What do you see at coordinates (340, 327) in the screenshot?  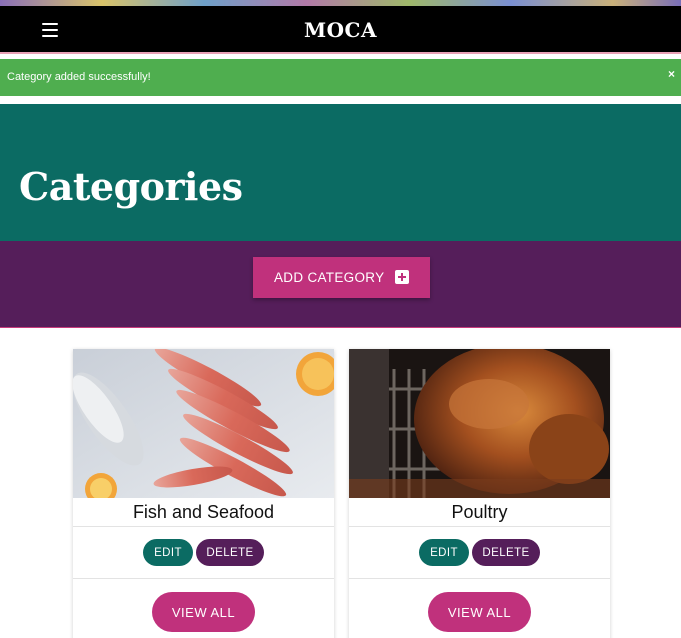 I see `action-bar-divider` at bounding box center [340, 327].